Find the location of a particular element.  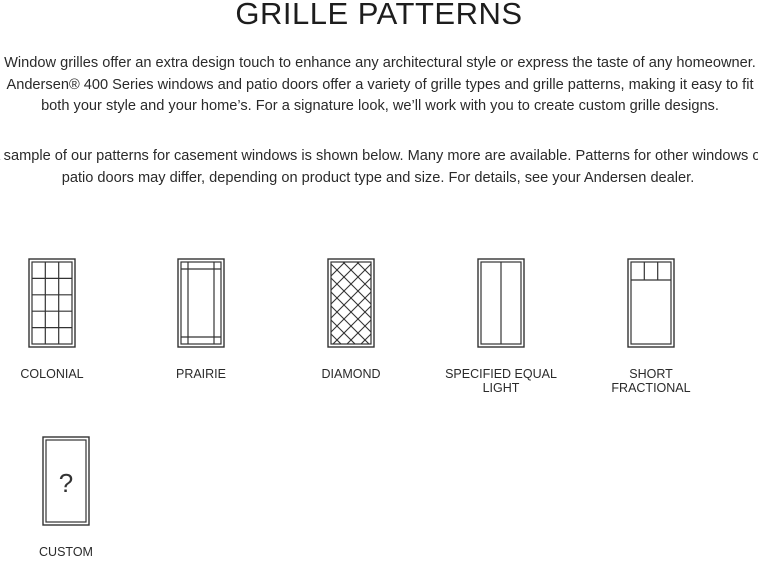

pattern-label: CUSTOM is located at coordinates (66, 552).